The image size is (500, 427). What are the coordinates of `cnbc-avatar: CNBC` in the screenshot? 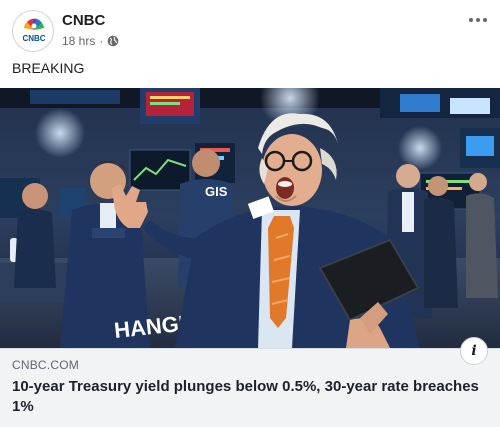 It's located at (33, 31).